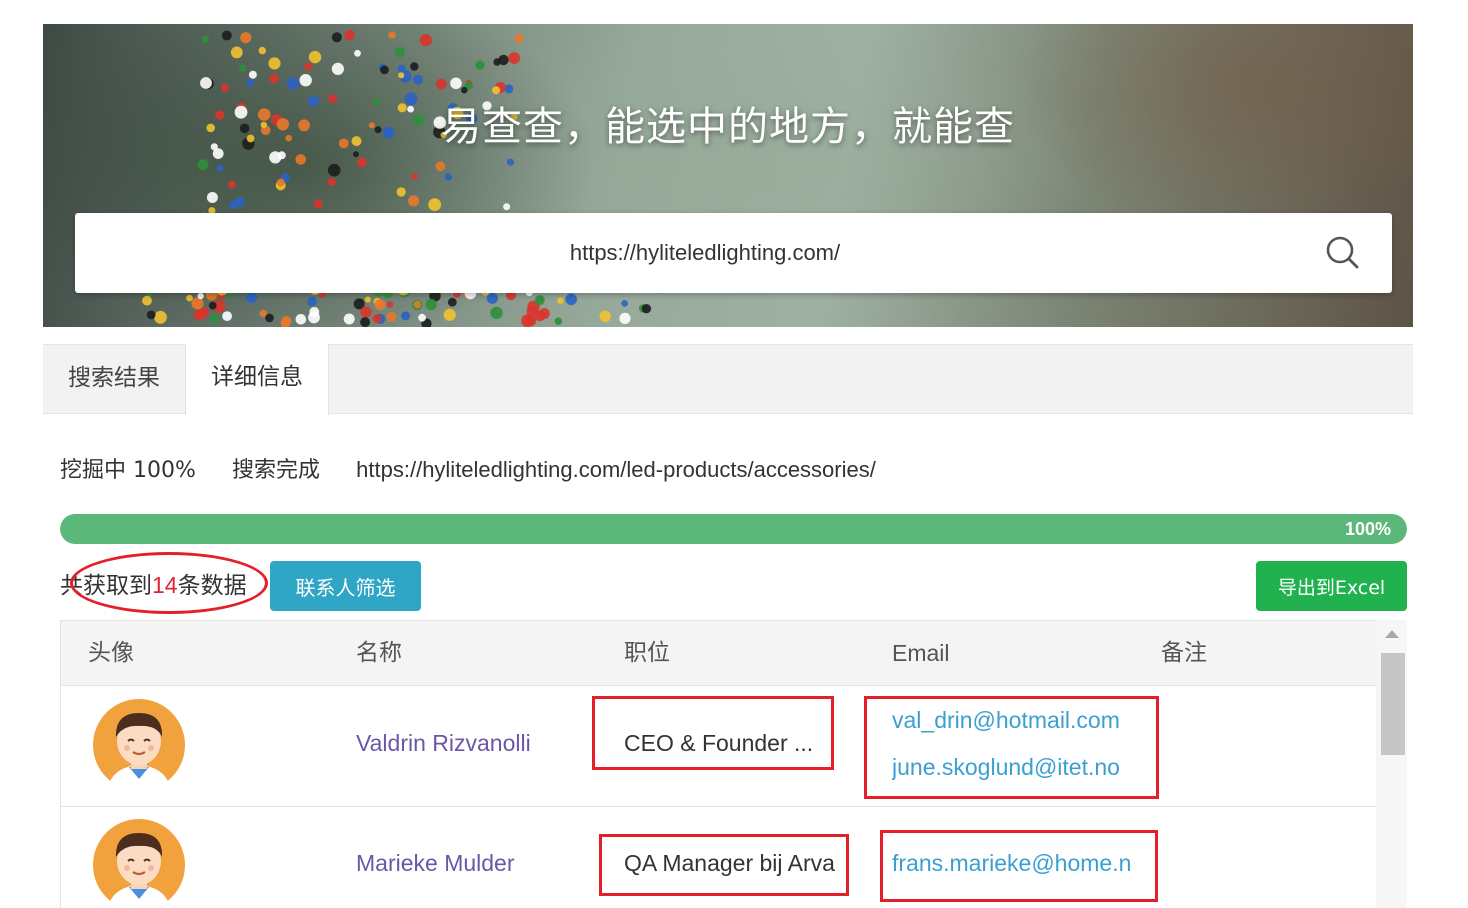 This screenshot has height=908, width=1468. I want to click on search-icon, so click(1343, 253).